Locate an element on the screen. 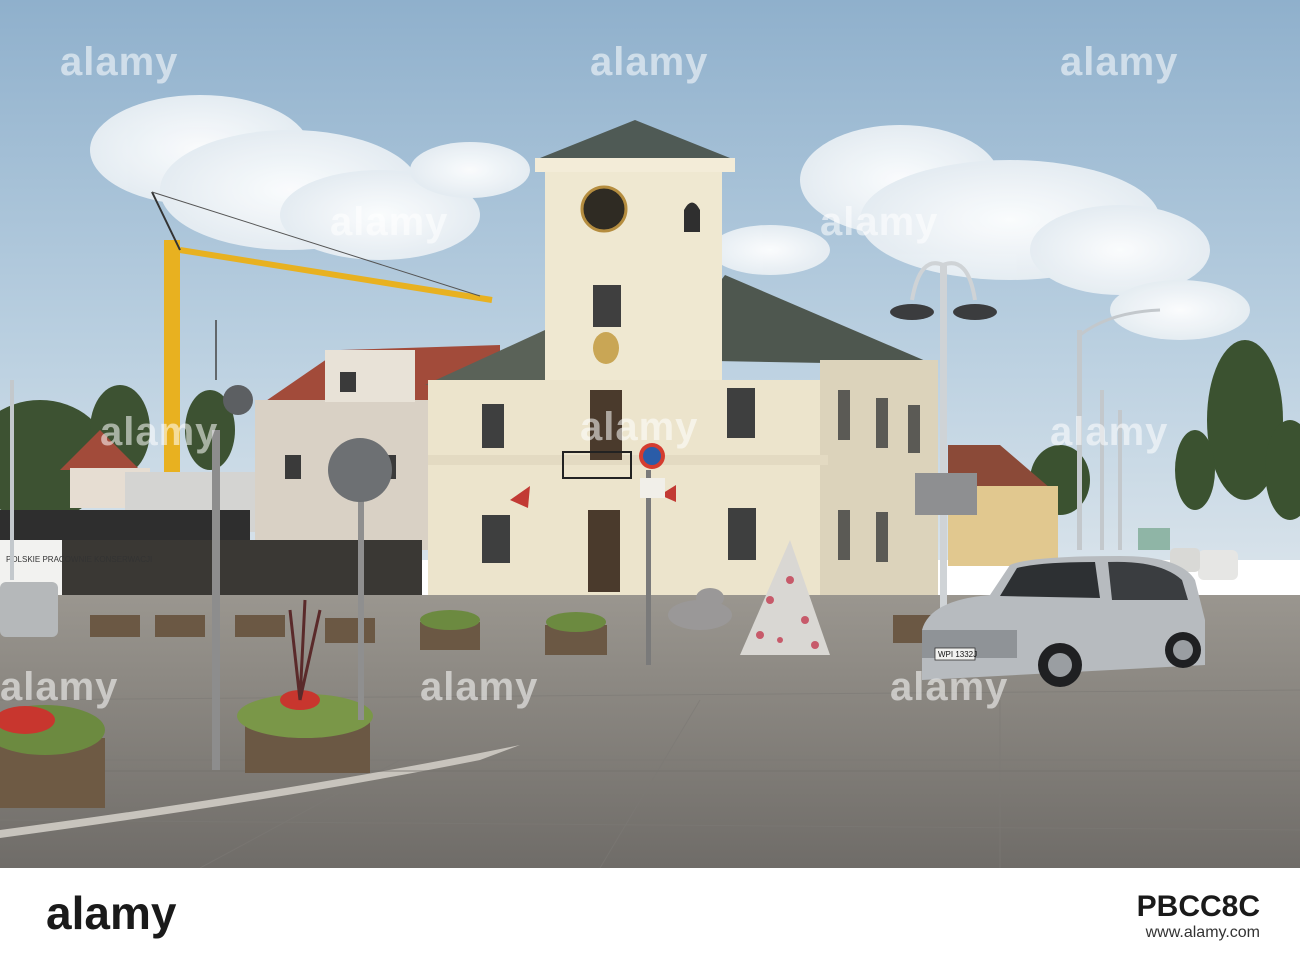 This screenshot has width=1300, height=956. license-plate: WPI 1332J is located at coordinates (957, 654).